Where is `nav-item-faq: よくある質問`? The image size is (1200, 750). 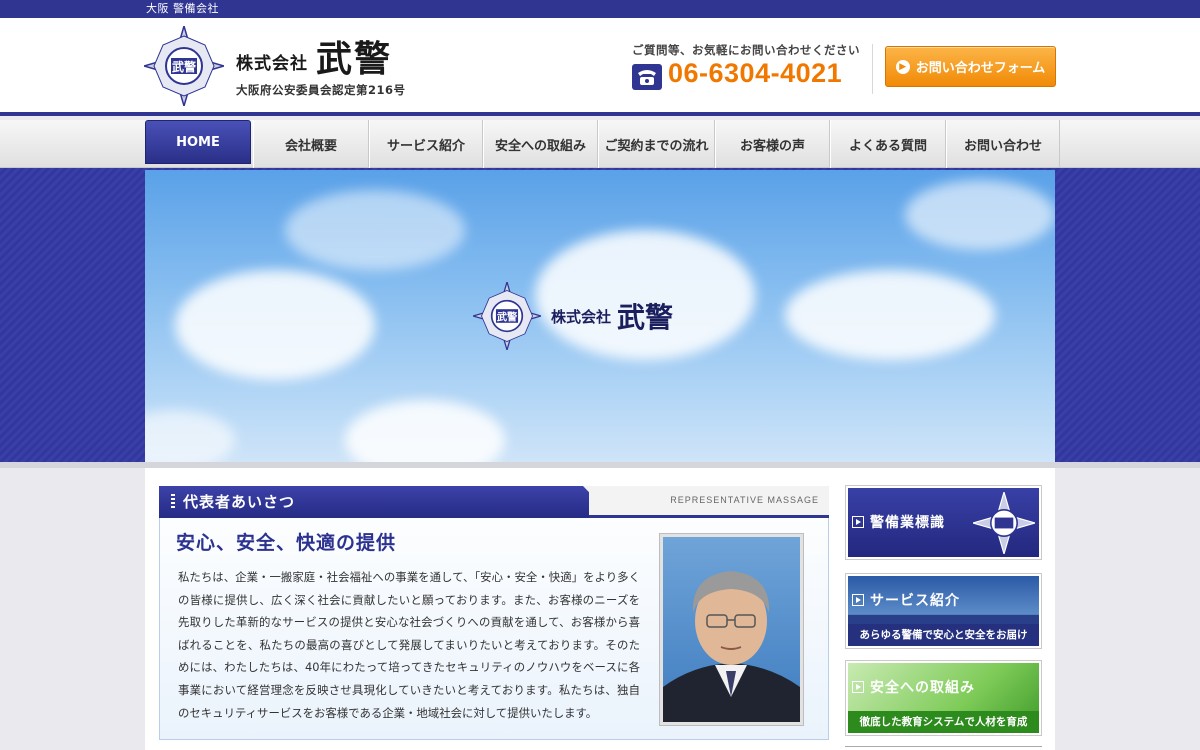 nav-item-faq: よくある質問 is located at coordinates (888, 144).